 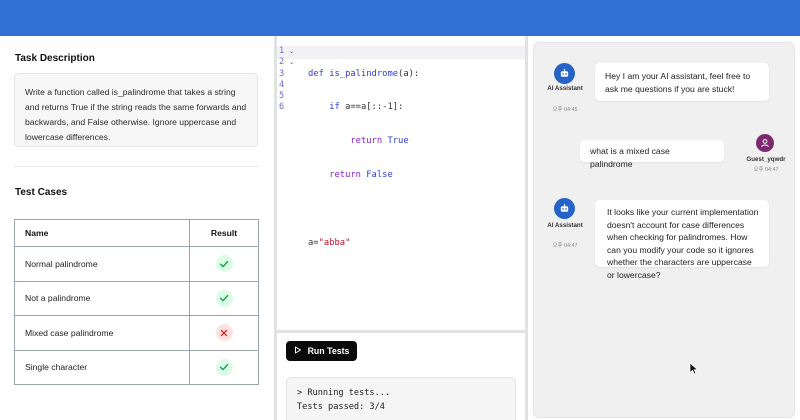 I want to click on line-number: 5, so click(x=282, y=96).